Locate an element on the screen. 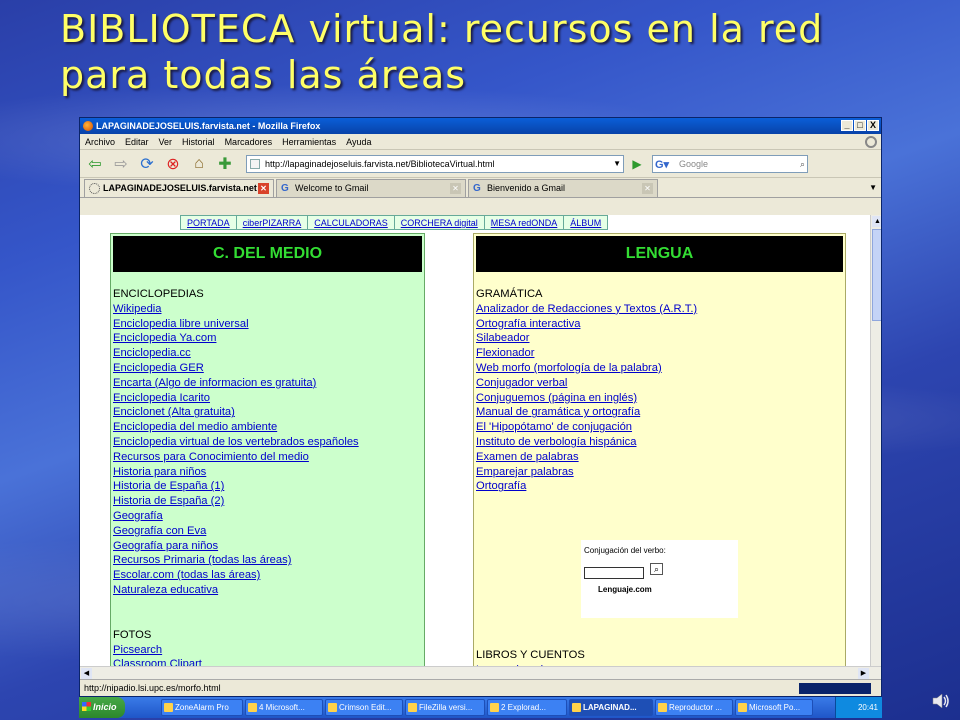 The width and height of the screenshot is (960, 720). resource-link: Historia de España (2) is located at coordinates (267, 501).